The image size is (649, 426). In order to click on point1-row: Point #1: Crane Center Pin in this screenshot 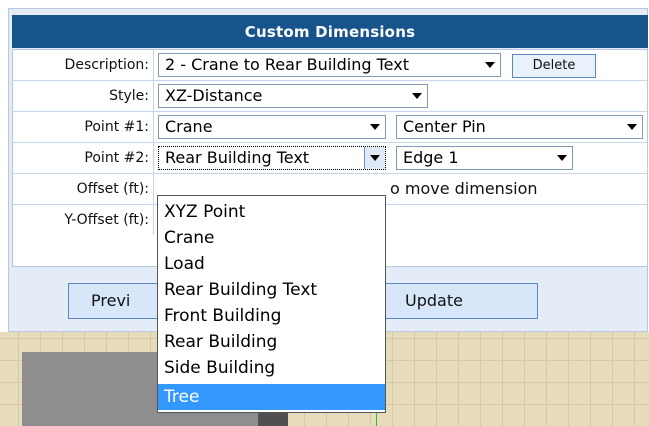, I will do `click(330, 127)`.